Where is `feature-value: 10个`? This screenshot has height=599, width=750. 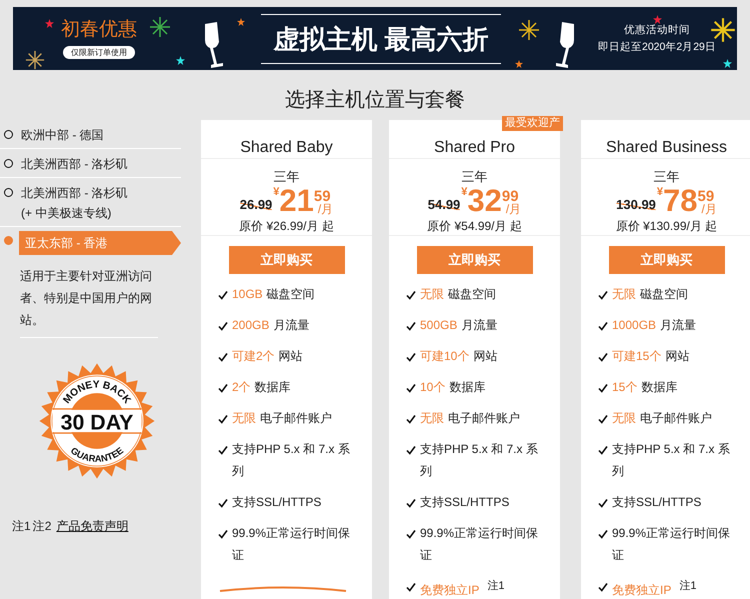
feature-value: 10个 is located at coordinates (433, 387).